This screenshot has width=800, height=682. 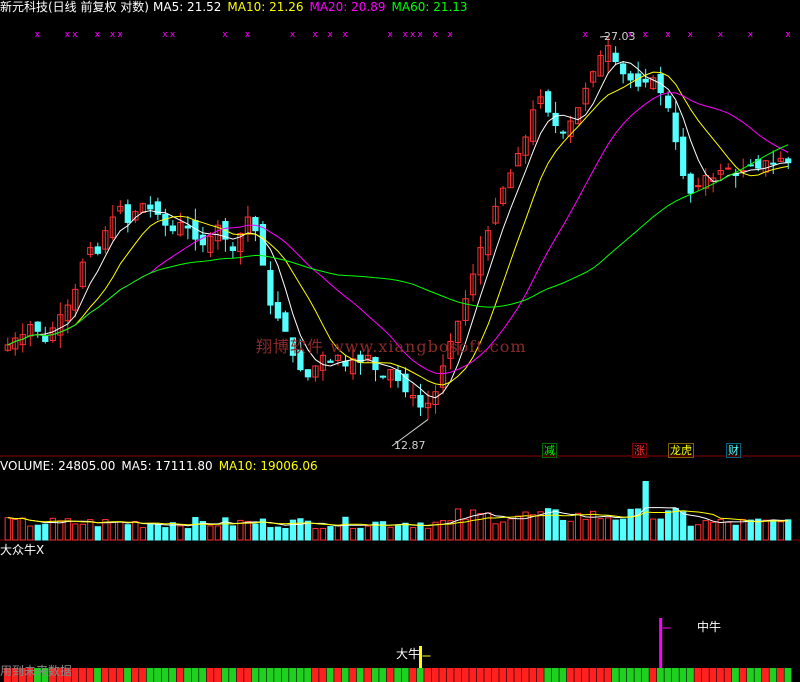 I want to click on low-price-label: 12.87, so click(x=410, y=445).